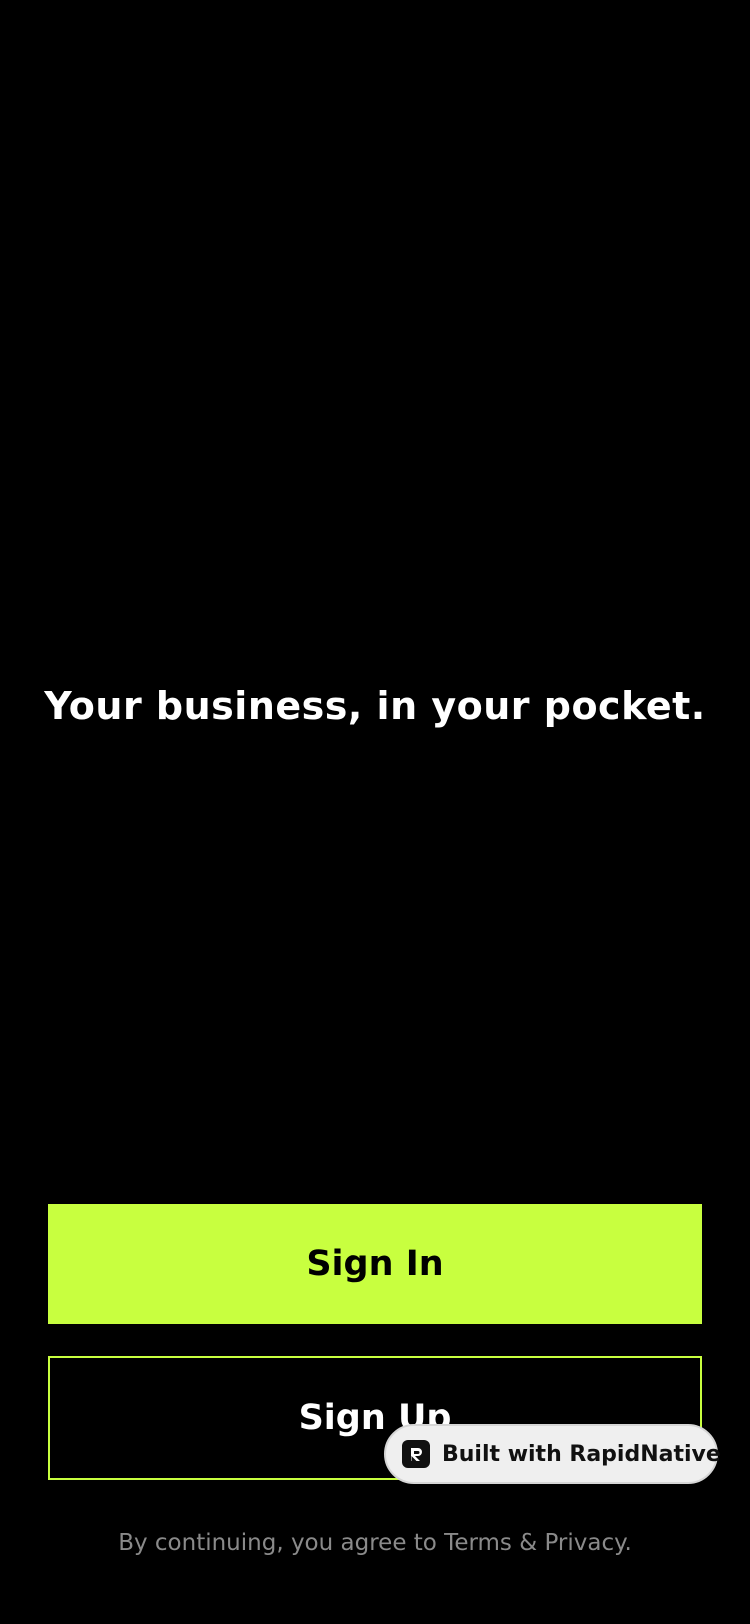 The image size is (750, 1624). I want to click on sign-in-button: Sign In, so click(375, 1264).